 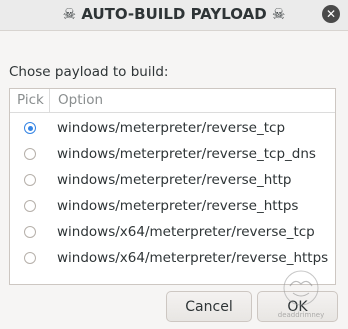 I want to click on close-icon: ✕, so click(x=331, y=14).